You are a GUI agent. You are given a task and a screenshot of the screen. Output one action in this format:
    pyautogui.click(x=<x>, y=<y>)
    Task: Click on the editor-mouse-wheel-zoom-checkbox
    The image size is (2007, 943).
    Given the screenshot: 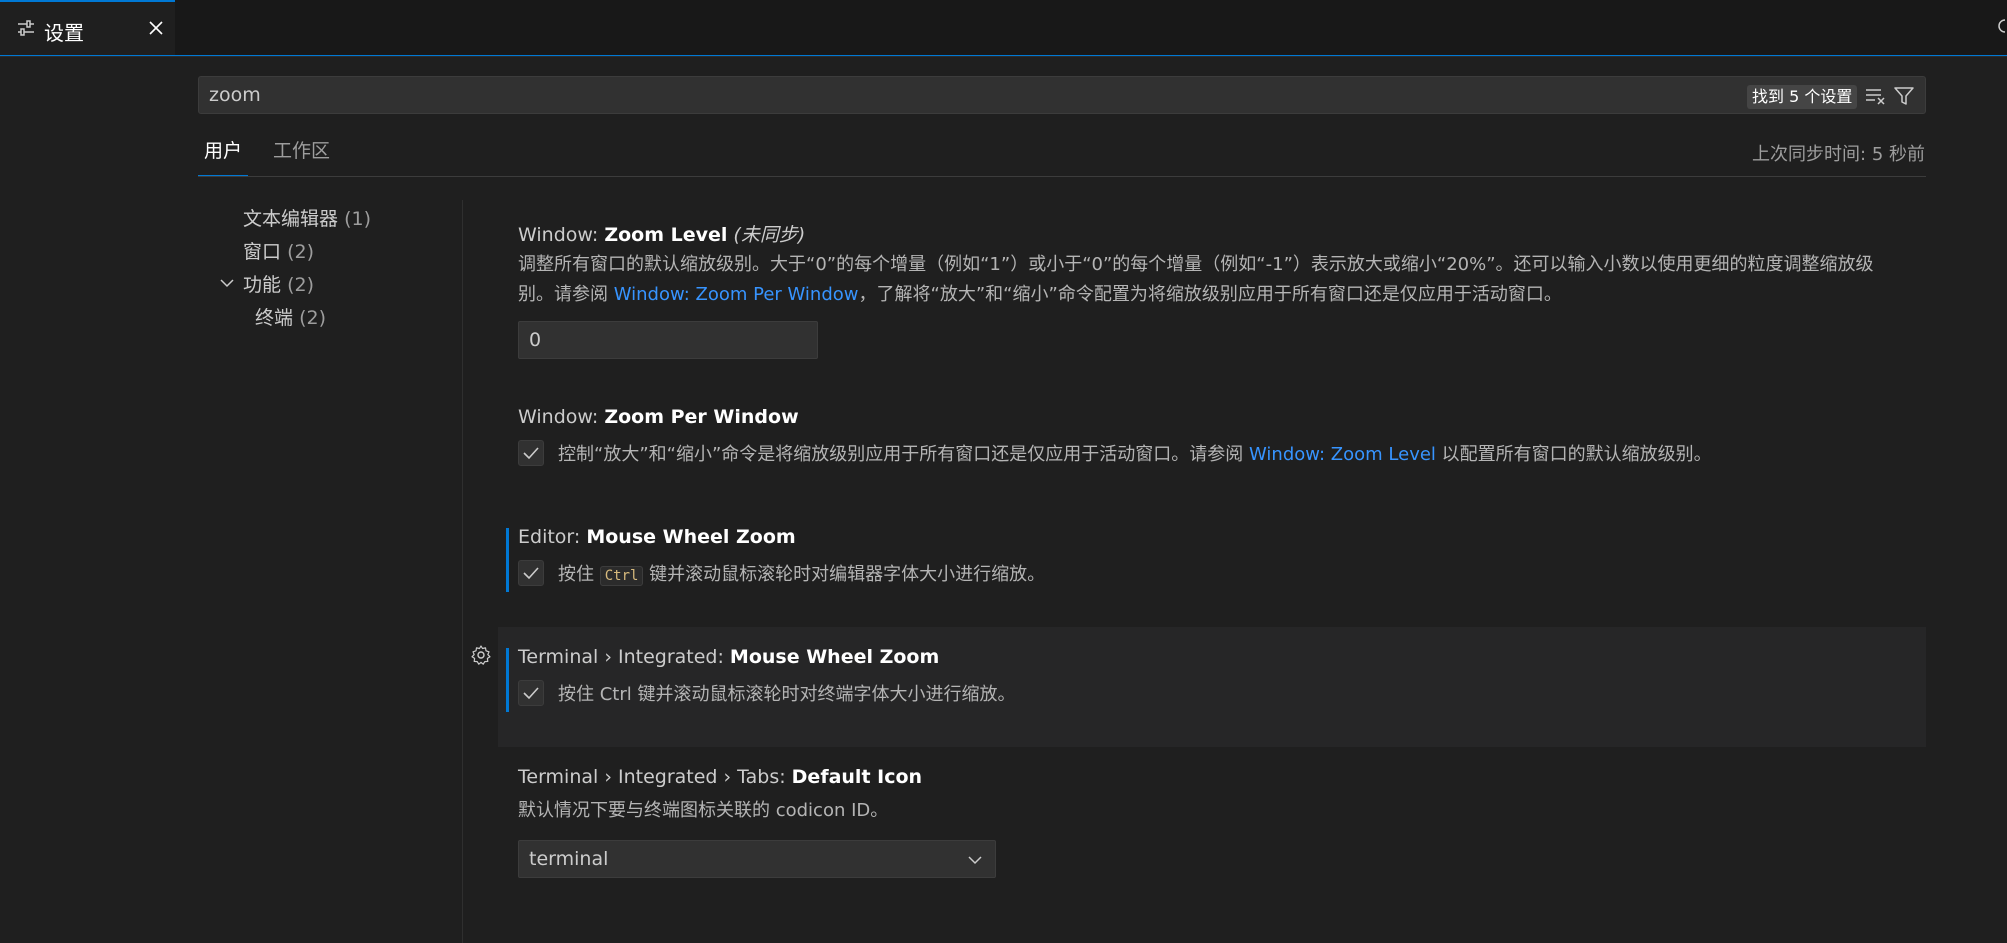 What is the action you would take?
    pyautogui.click(x=531, y=573)
    